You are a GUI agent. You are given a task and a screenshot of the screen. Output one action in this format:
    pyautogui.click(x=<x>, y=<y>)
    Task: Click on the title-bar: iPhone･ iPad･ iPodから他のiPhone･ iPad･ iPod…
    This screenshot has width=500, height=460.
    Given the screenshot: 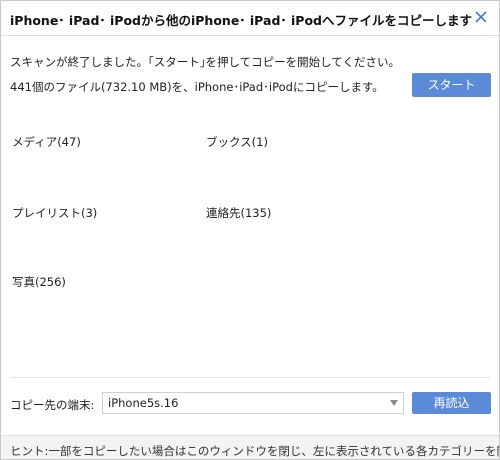 What is the action you would take?
    pyautogui.click(x=250, y=18)
    